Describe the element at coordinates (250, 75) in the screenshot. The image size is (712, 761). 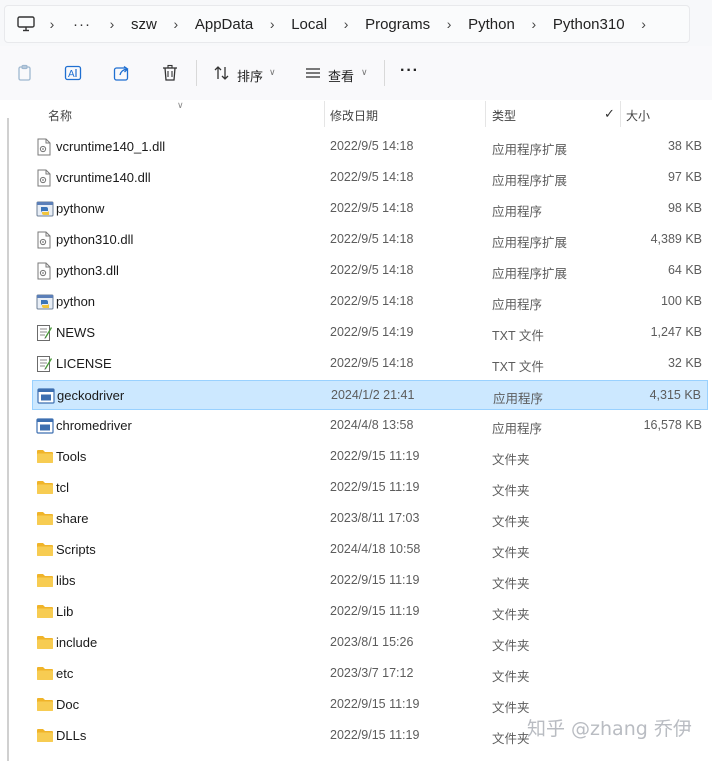
I see `sort-button: 排序` at that location.